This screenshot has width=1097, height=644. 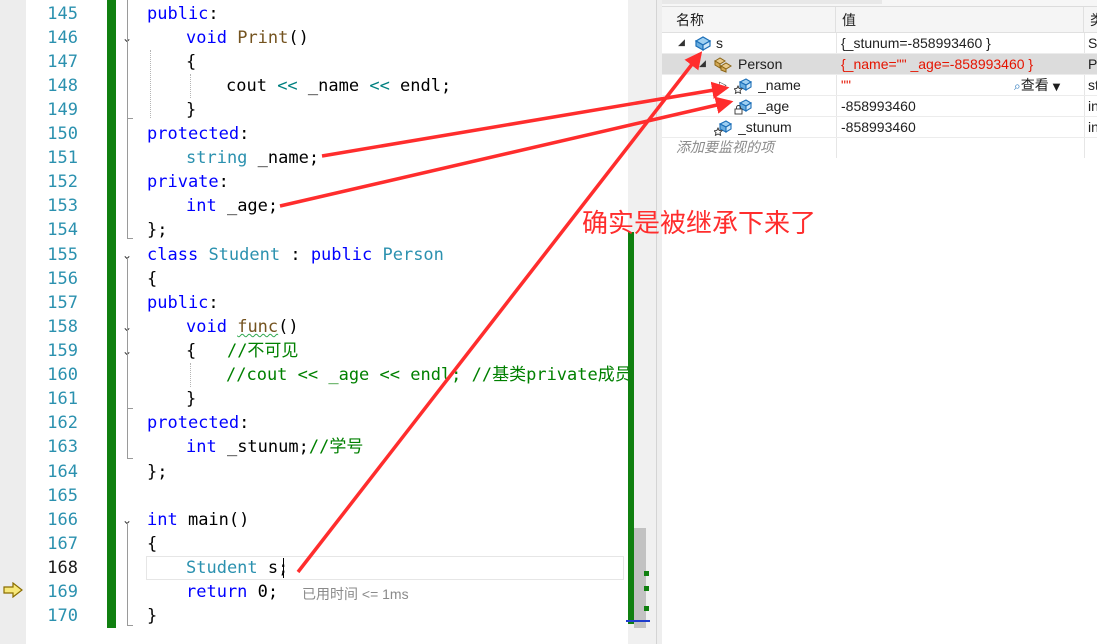 I want to click on line-number: 153, so click(x=62, y=206).